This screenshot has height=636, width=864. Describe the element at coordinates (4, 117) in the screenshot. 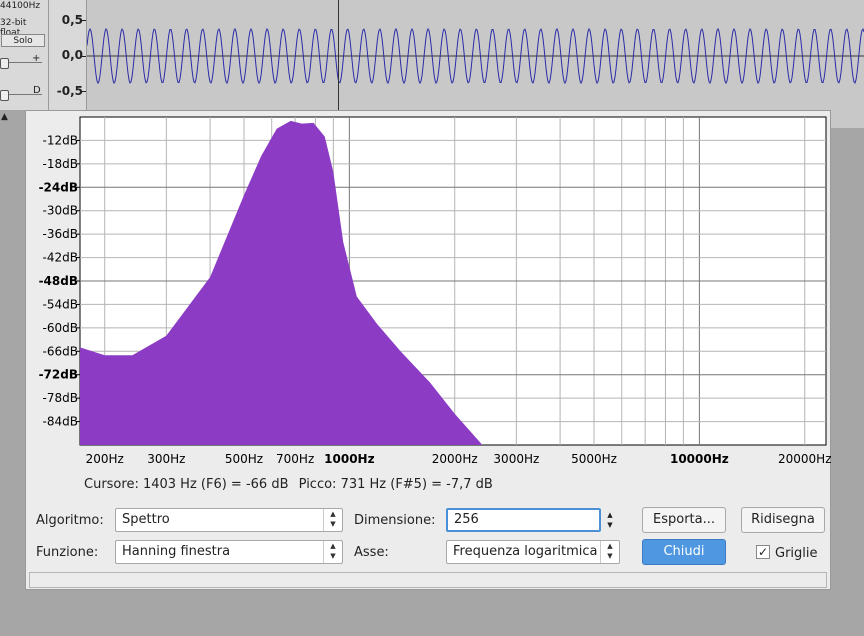

I see `collapse-arrow-icon: ▲` at that location.